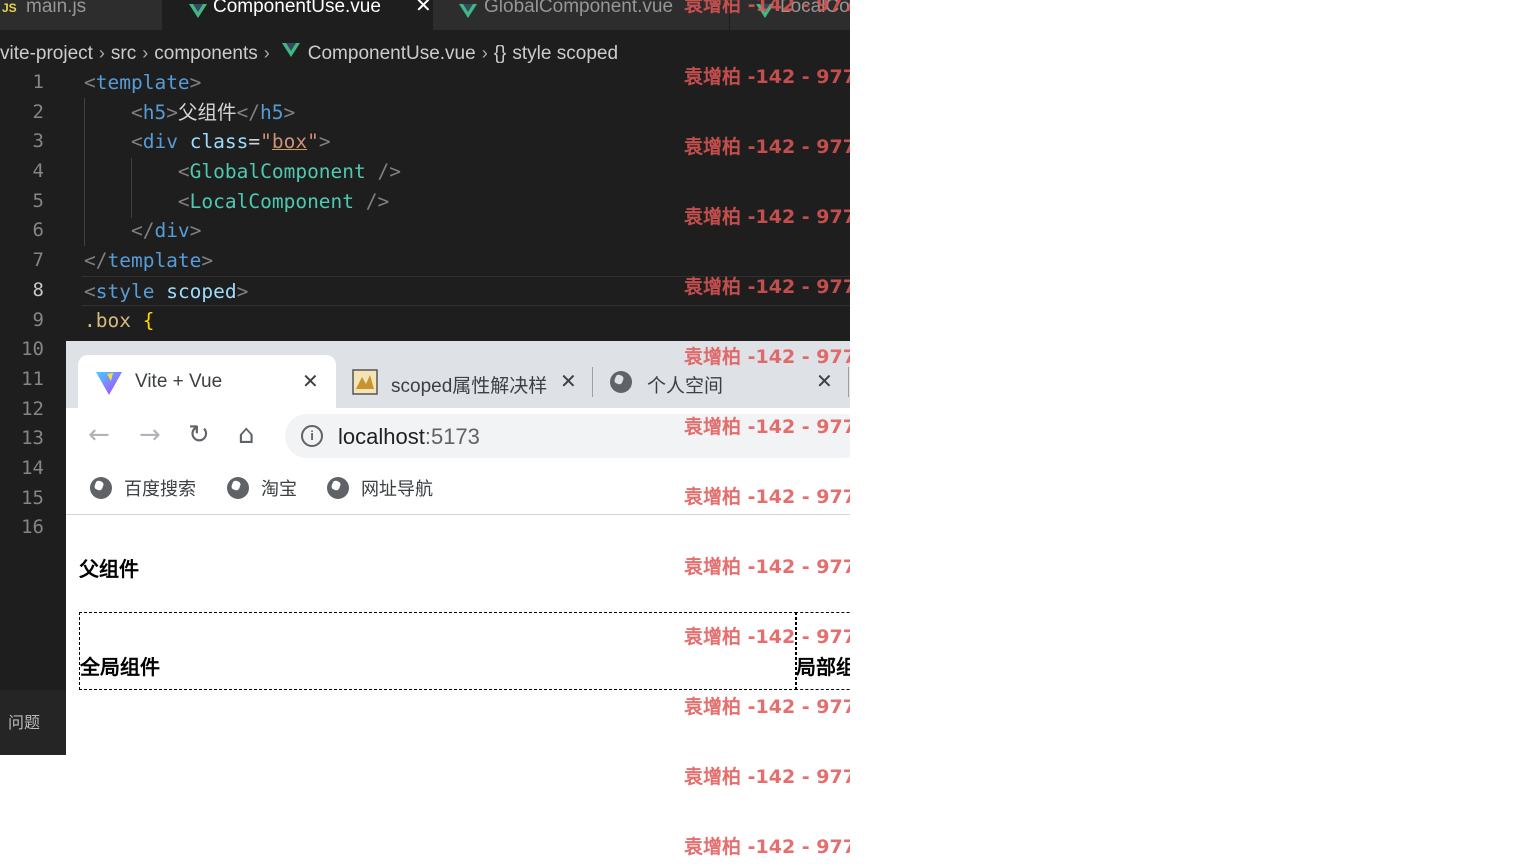  Describe the element at coordinates (38, 171) in the screenshot. I see `line-number: 4` at that location.